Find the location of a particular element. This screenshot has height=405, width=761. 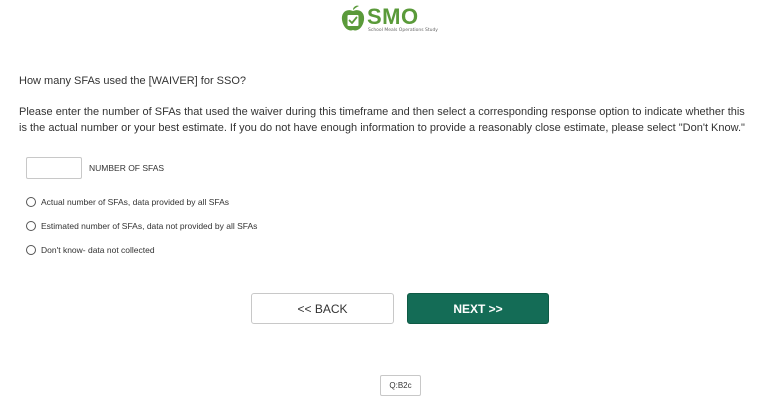

apple-checkbox-icon is located at coordinates (353, 18).